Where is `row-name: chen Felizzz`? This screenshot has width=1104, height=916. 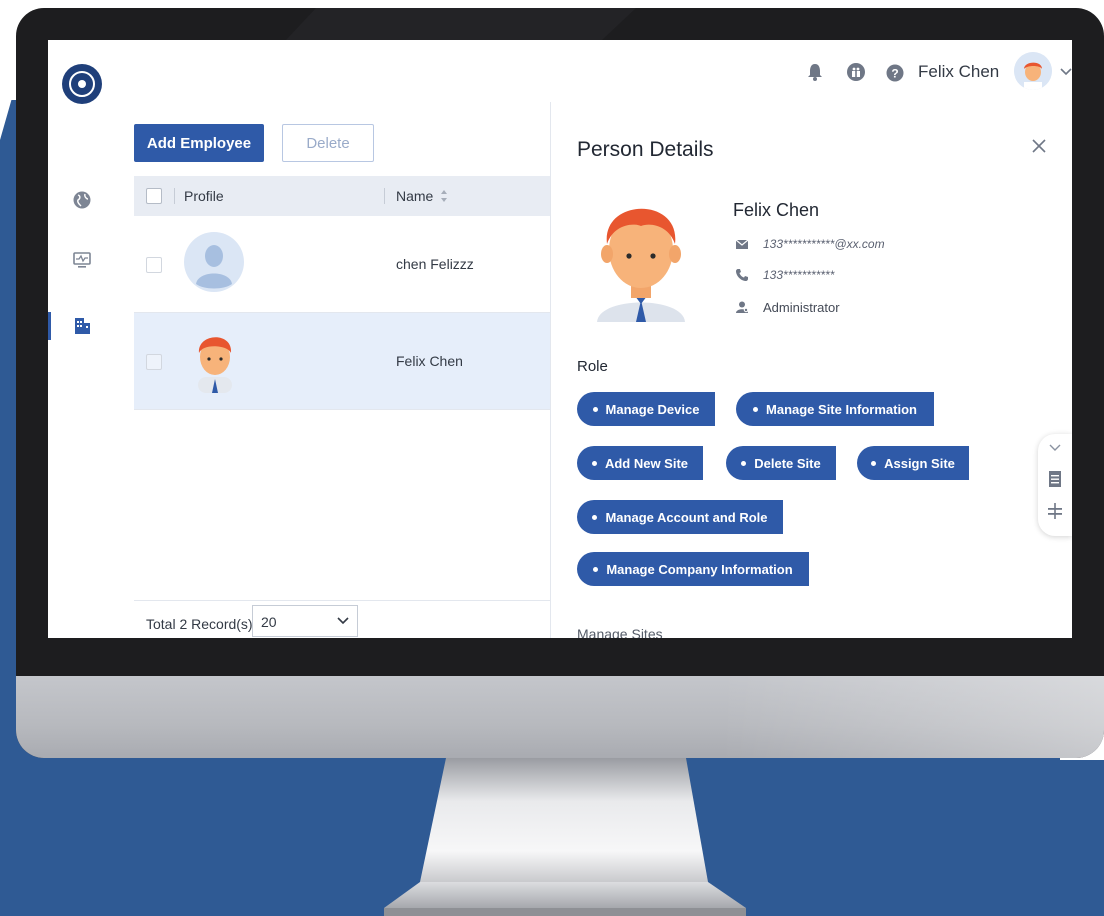
row-name: chen Felizzz is located at coordinates (435, 264).